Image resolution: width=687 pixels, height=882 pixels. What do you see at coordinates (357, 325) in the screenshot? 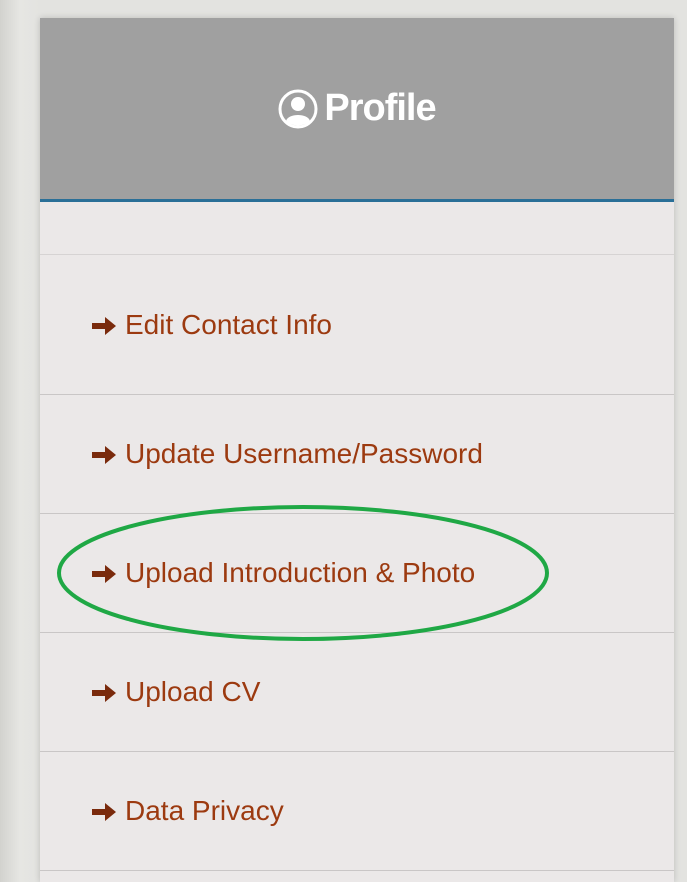
I see `menu-item-edit-contact-info: Edit Contact Info` at bounding box center [357, 325].